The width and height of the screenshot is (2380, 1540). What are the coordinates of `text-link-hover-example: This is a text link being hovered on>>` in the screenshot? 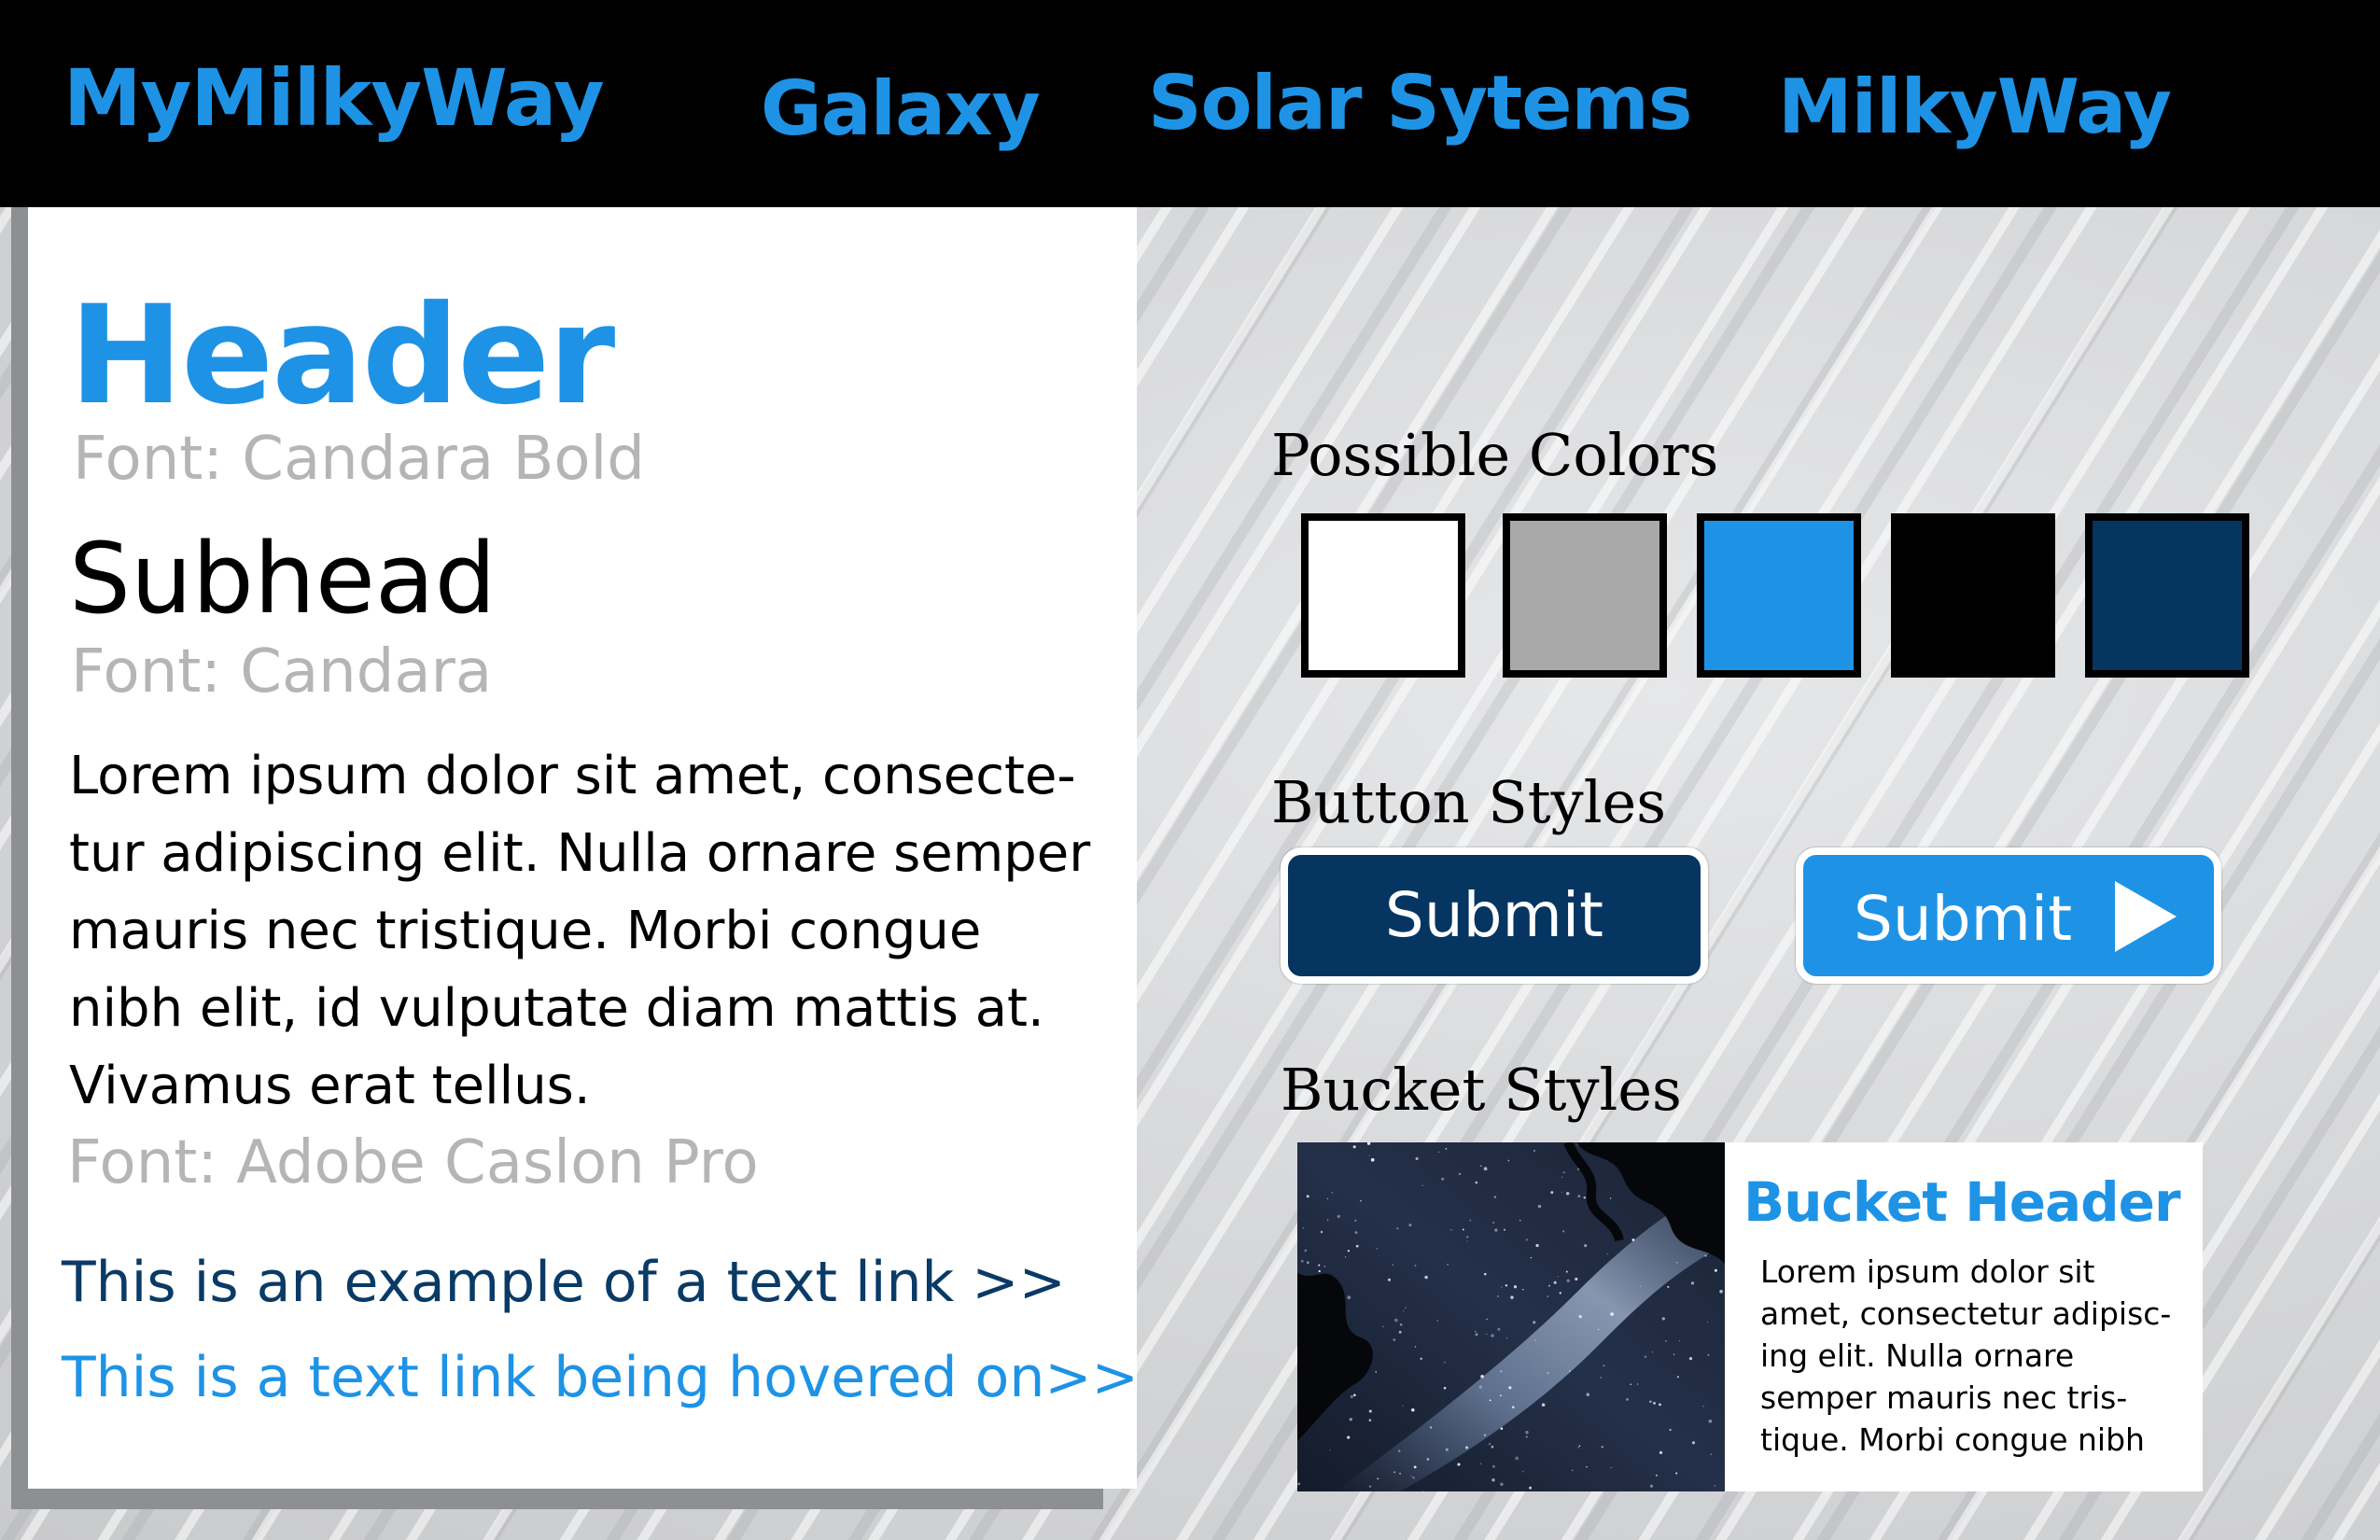 It's located at (600, 1377).